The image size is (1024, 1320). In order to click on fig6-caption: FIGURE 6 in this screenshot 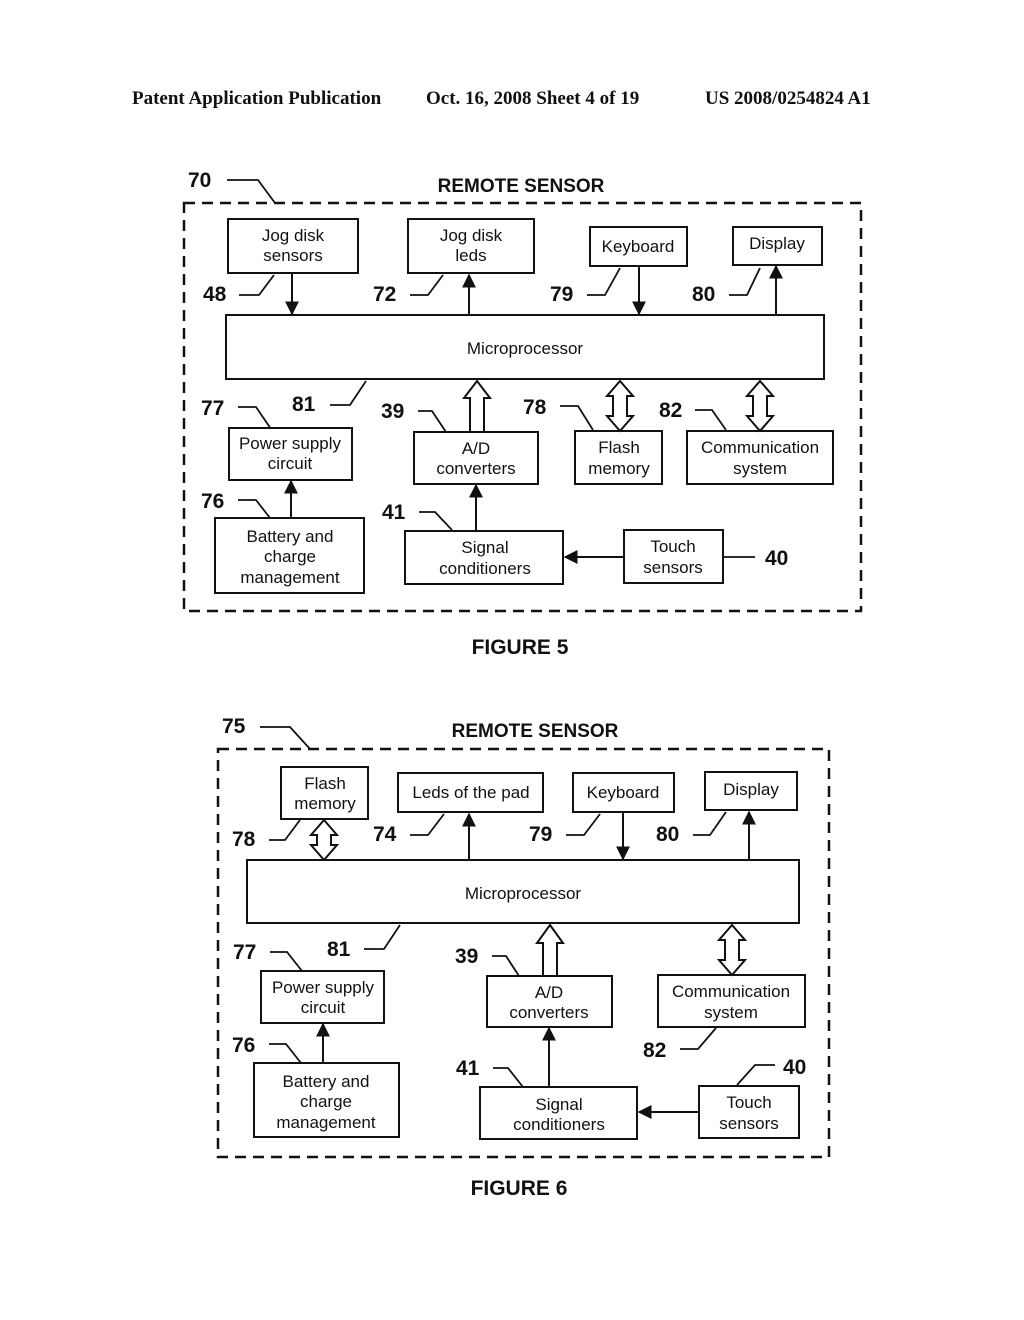, I will do `click(519, 1188)`.